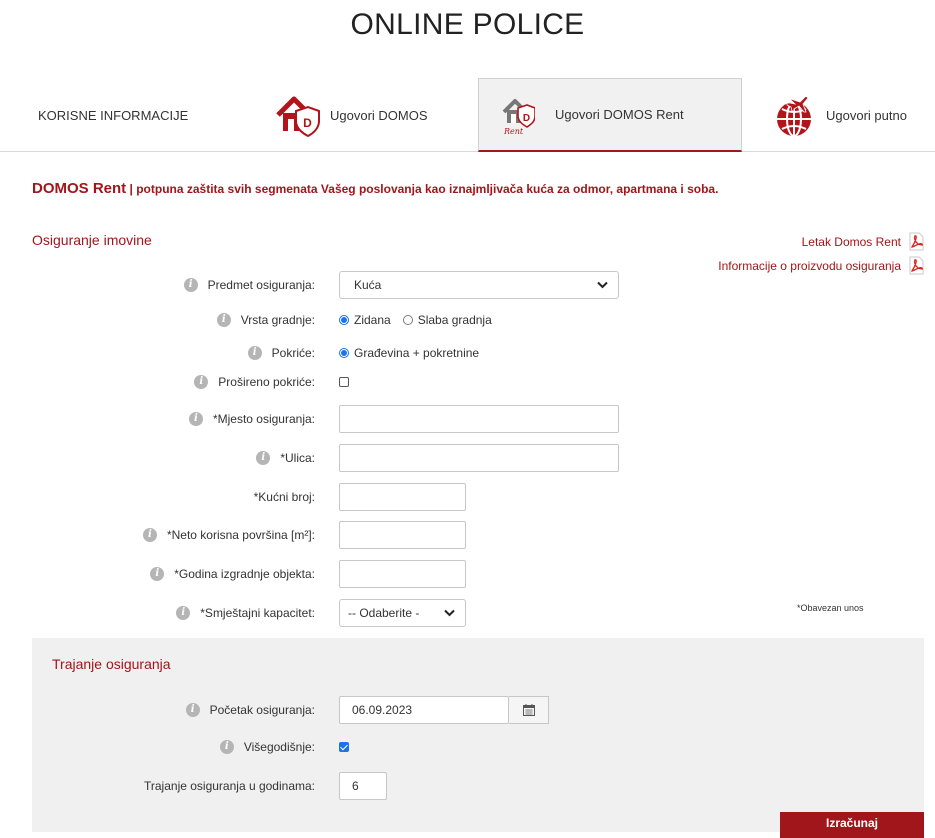  Describe the element at coordinates (113, 115) in the screenshot. I see `tab-label: KORISNE INFORMACIJE` at that location.